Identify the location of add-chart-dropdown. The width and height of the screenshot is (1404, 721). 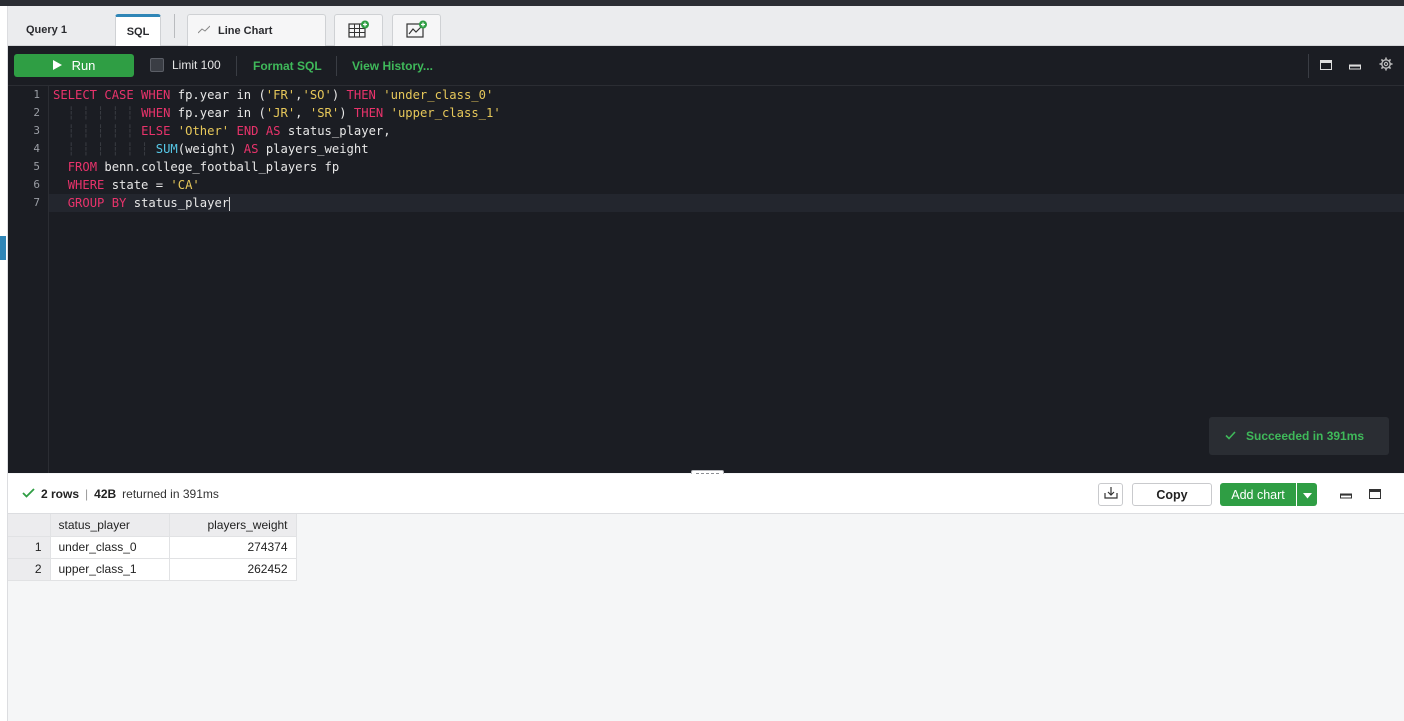
(1307, 494).